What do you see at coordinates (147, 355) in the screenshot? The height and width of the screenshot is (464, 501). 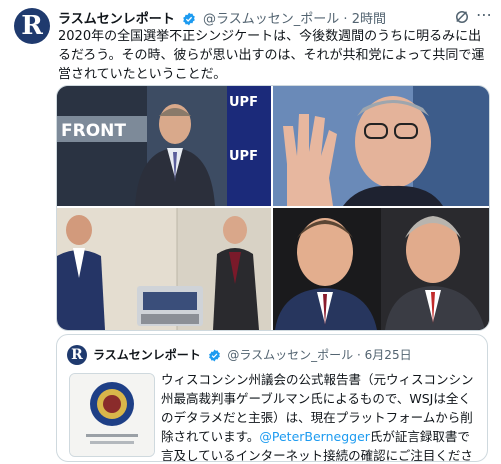 I see `quoted-author-name: ラスムセンレポート` at bounding box center [147, 355].